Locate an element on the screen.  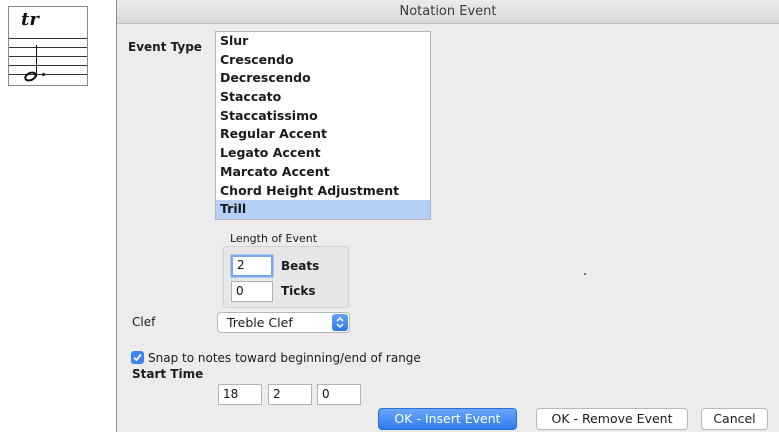
chevron-updown-icon is located at coordinates (340, 322).